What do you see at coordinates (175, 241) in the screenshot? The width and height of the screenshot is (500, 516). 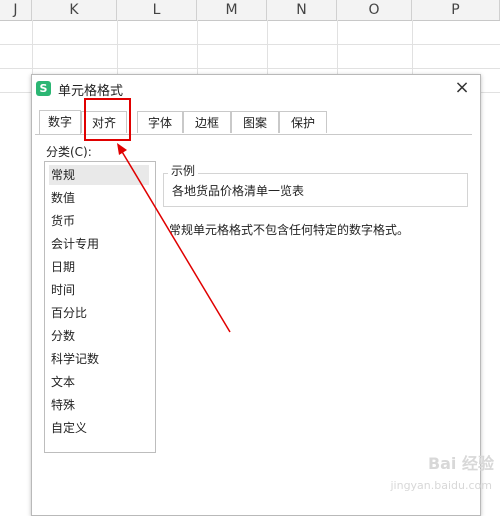 I see `arrow-line` at bounding box center [175, 241].